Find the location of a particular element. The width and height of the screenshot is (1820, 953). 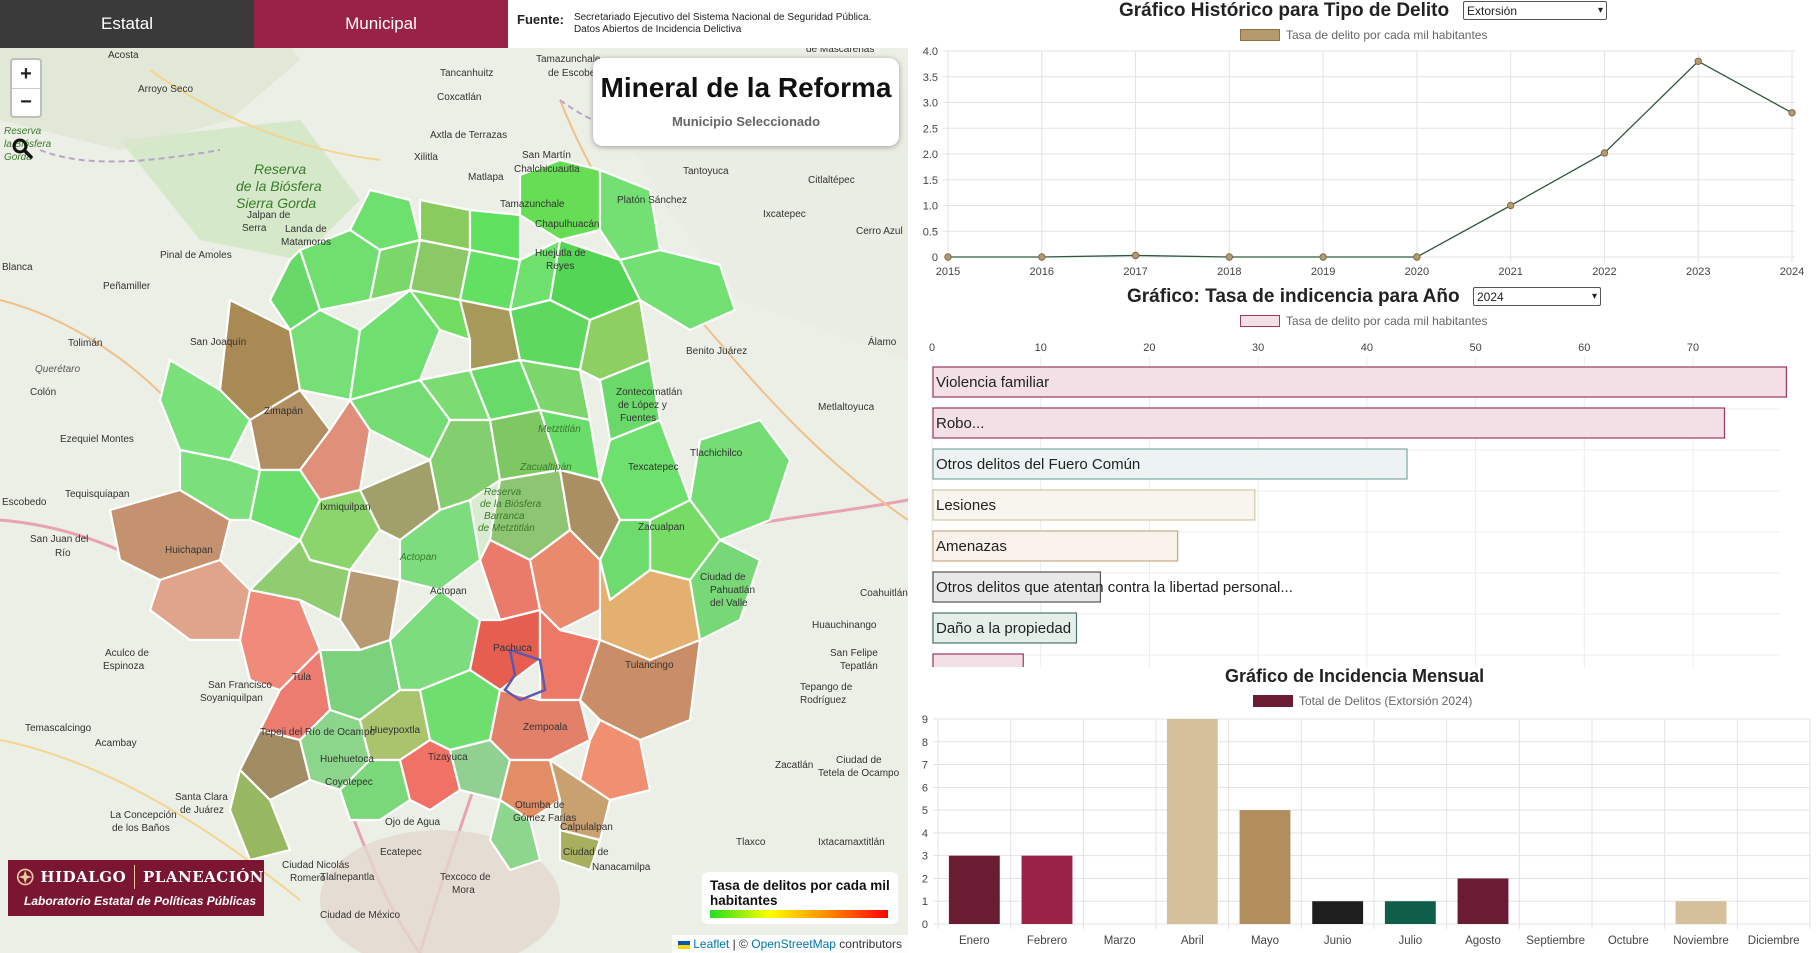

svg-text: Zacatlán is located at coordinates (794, 765).